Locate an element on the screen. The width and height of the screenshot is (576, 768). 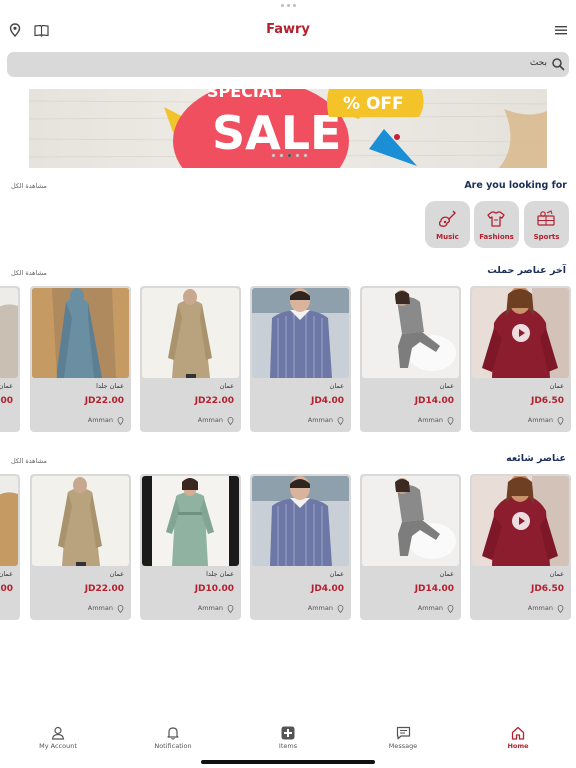
category-music-label: Music is located at coordinates (447, 237).